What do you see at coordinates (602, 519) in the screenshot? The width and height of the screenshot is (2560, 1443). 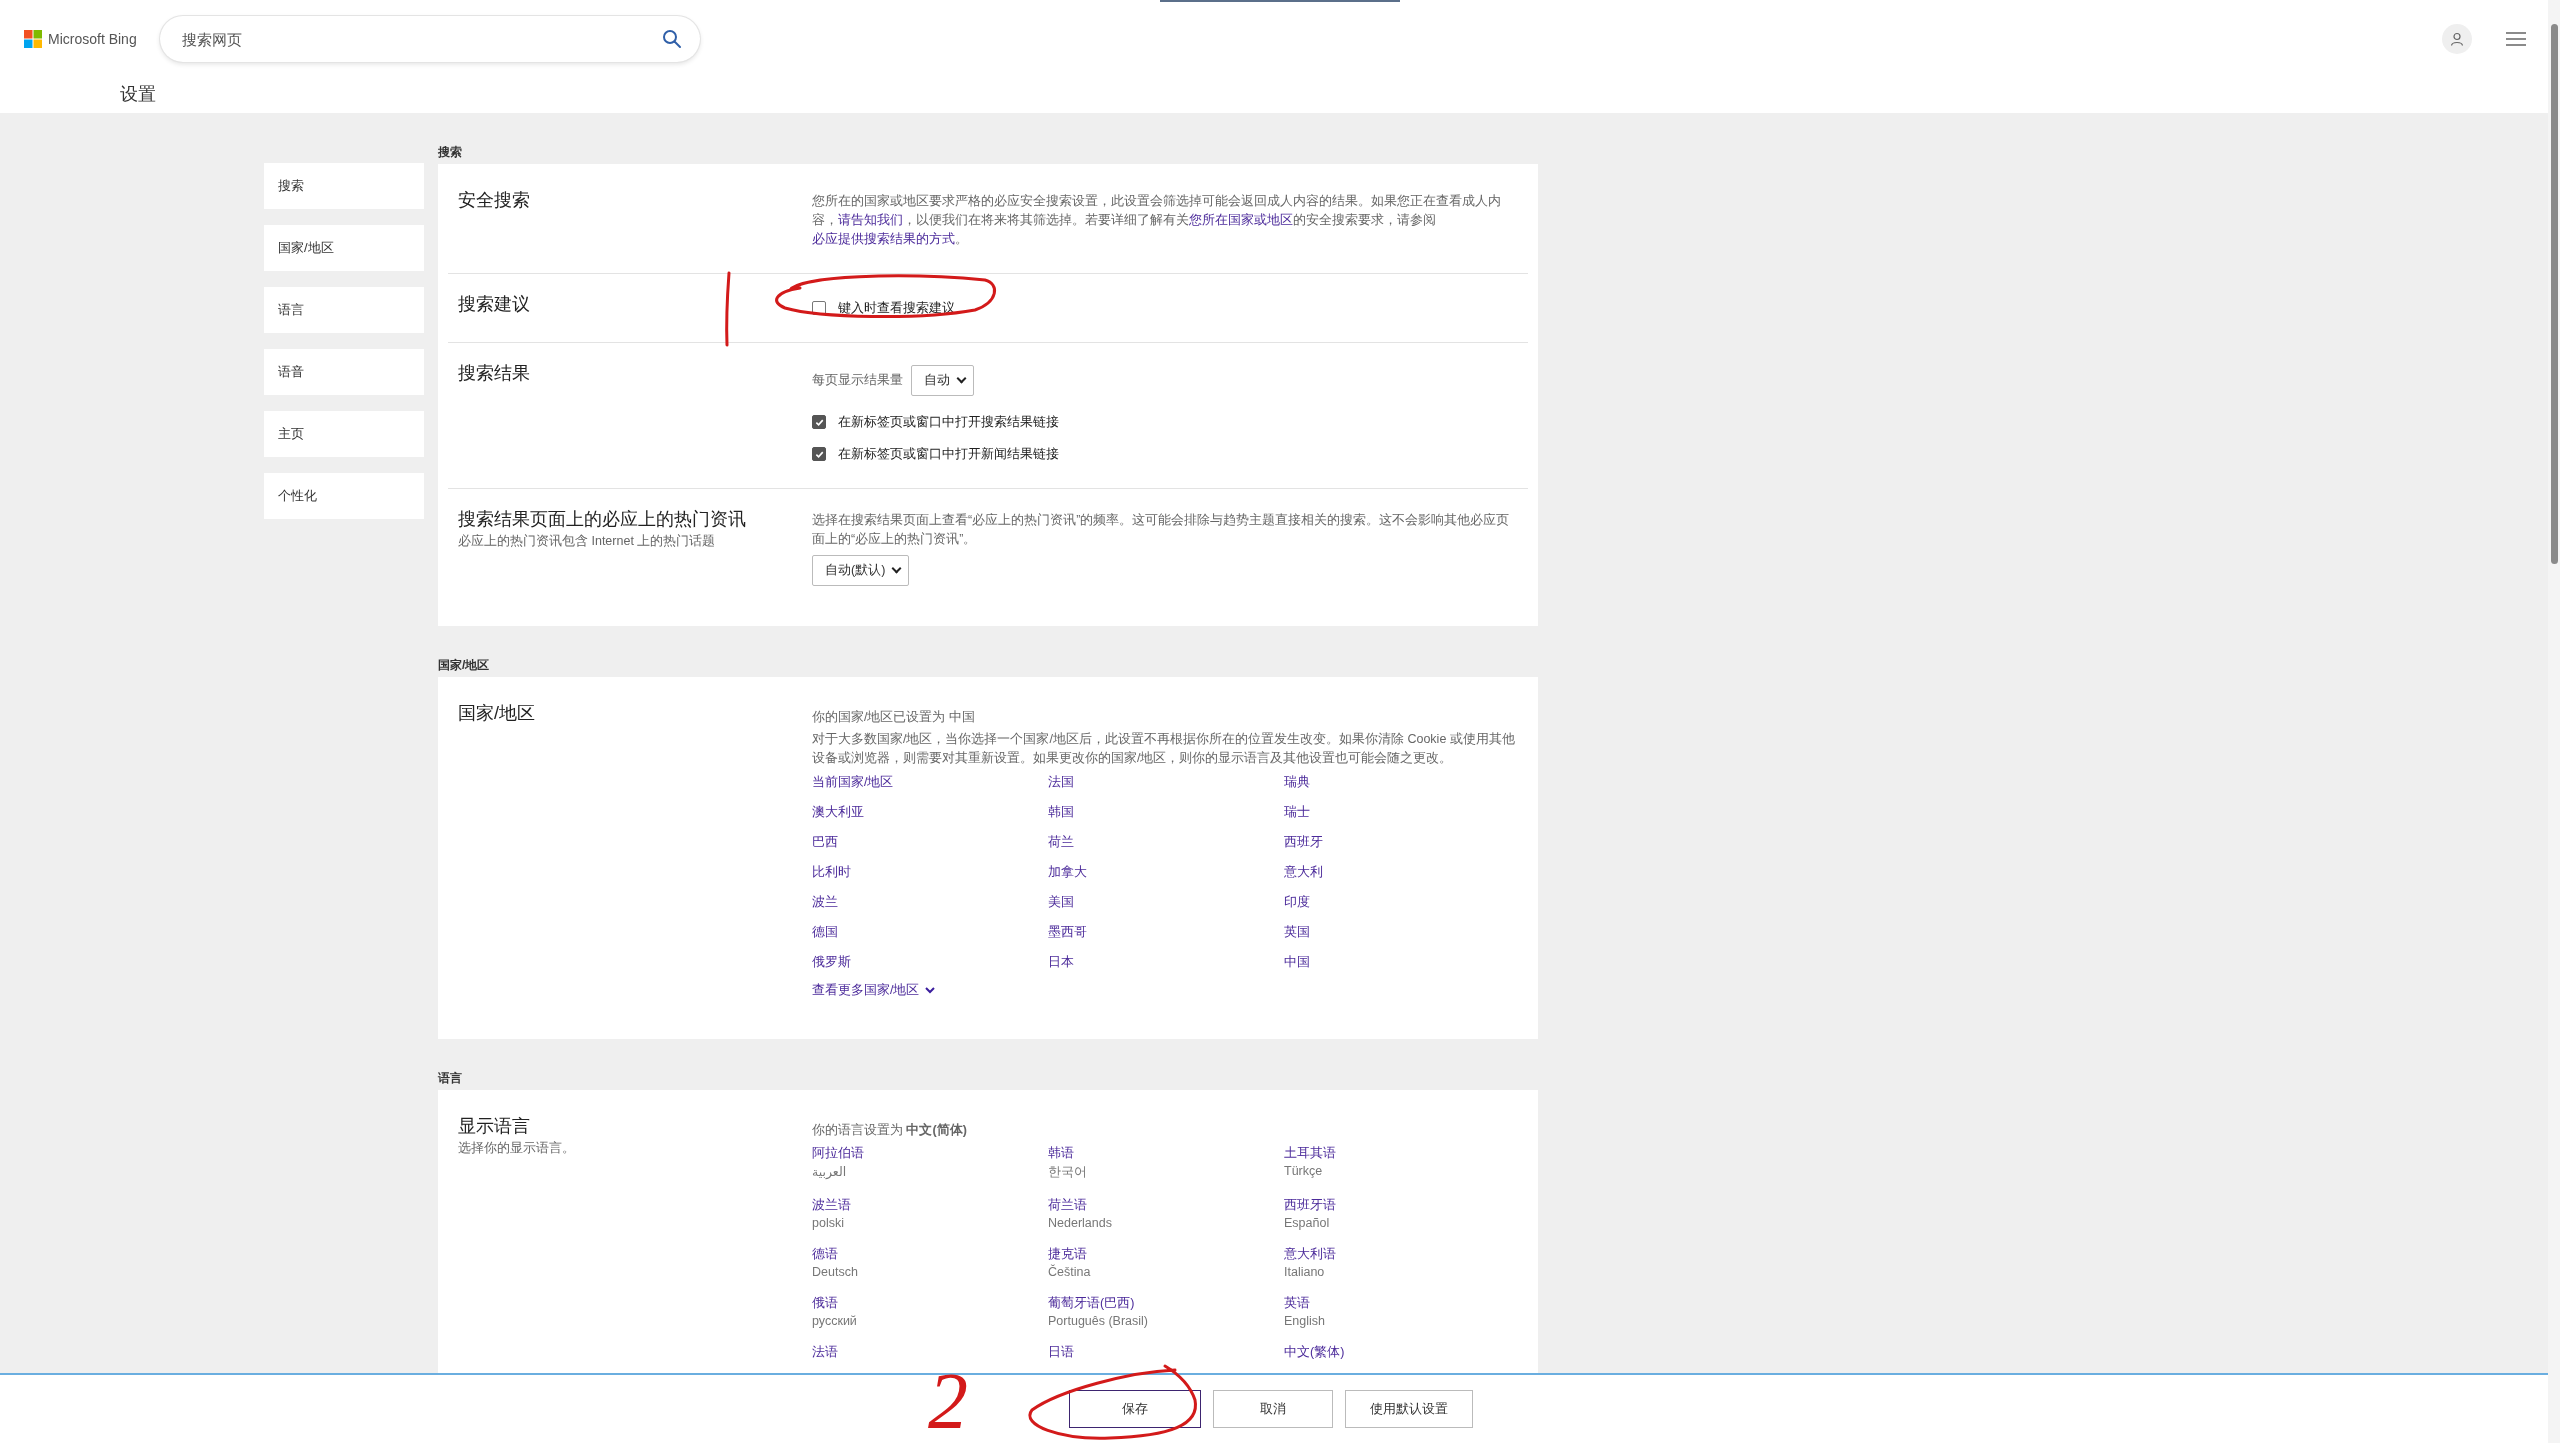 I see `setting-title: 搜索结果页面上的必应上的热门资讯` at bounding box center [602, 519].